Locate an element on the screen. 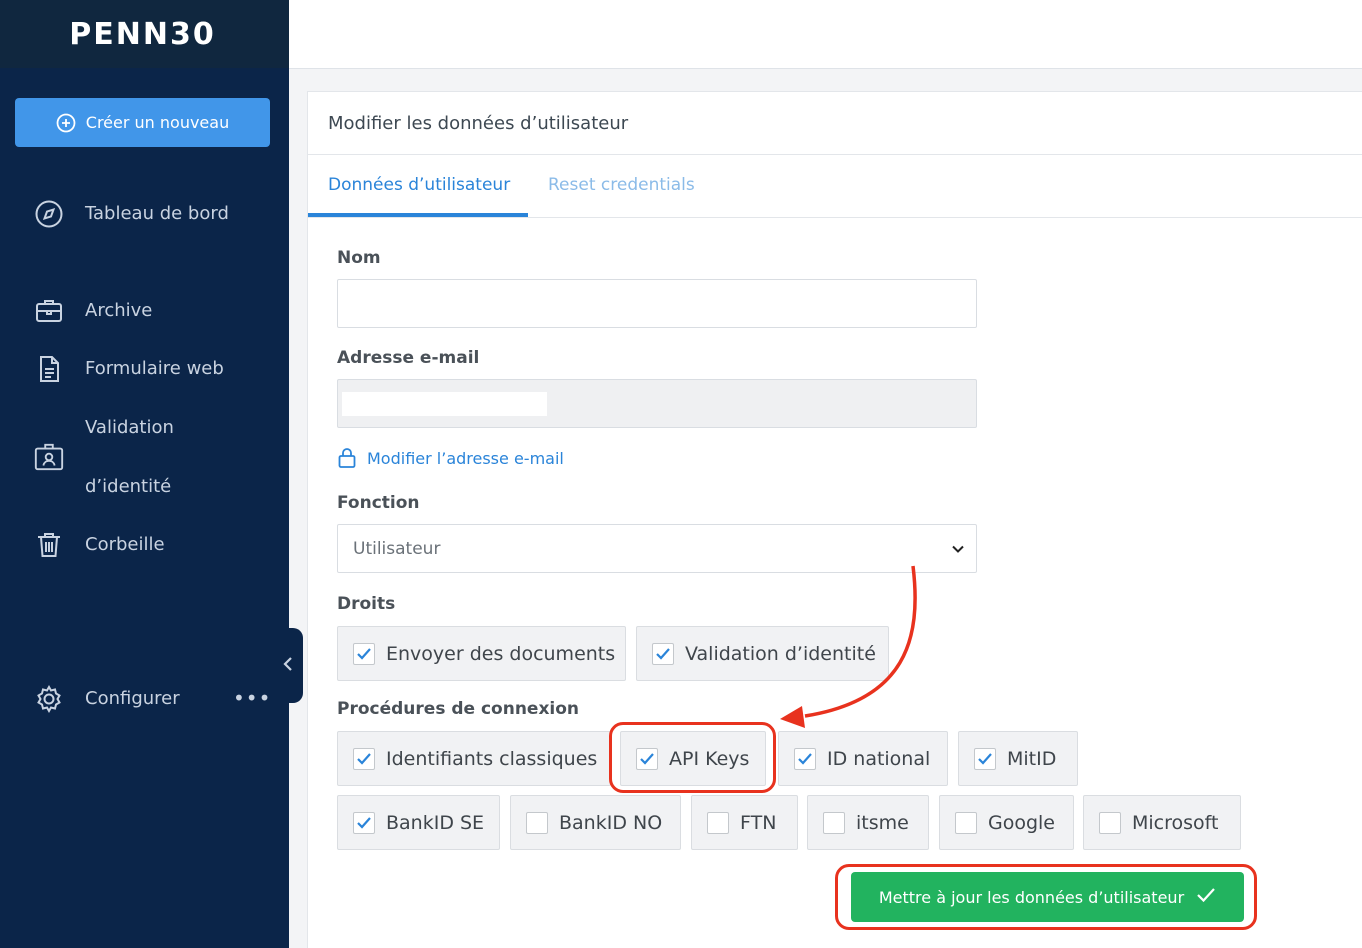 The height and width of the screenshot is (948, 1362). more-options-icon: ••• is located at coordinates (252, 698).